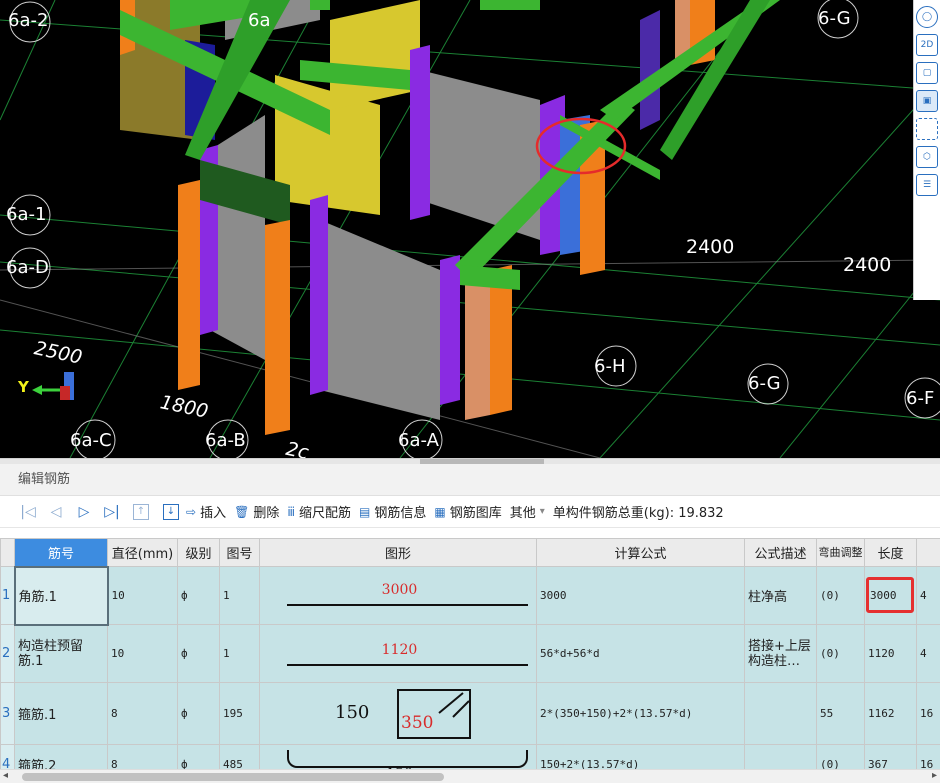  Describe the element at coordinates (640, 713) in the screenshot. I see `formula-cell: 2*(350+150)+2*(13.57*d)` at that location.